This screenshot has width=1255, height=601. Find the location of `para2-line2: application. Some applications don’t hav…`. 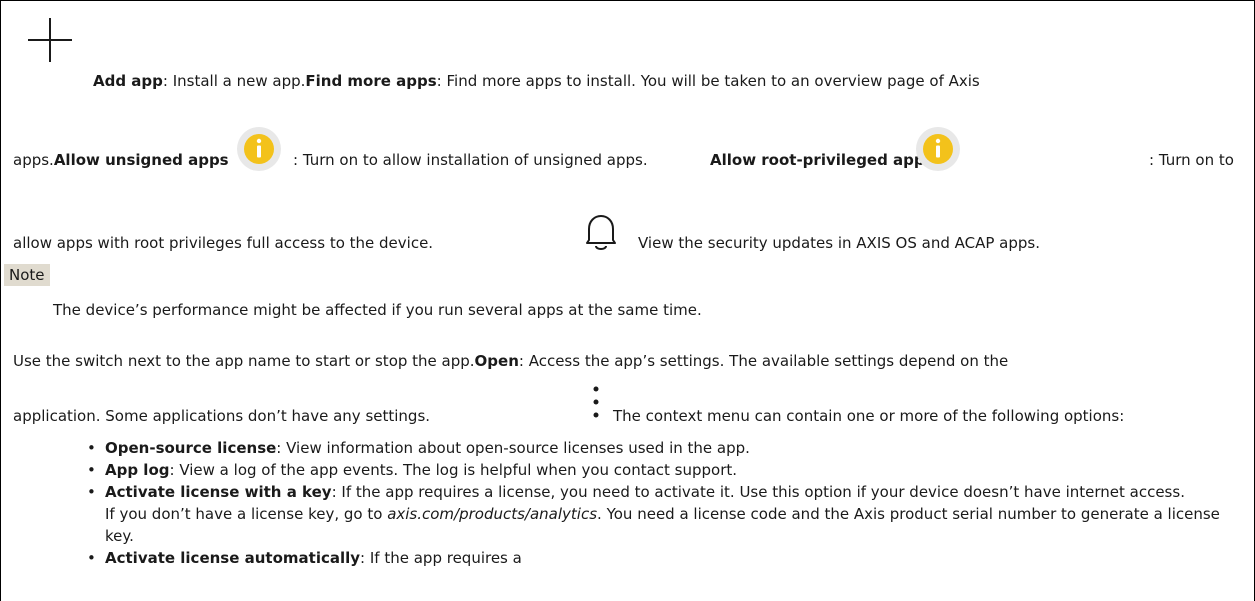

para2-line2: application. Some applications don’t hav… is located at coordinates (222, 416).